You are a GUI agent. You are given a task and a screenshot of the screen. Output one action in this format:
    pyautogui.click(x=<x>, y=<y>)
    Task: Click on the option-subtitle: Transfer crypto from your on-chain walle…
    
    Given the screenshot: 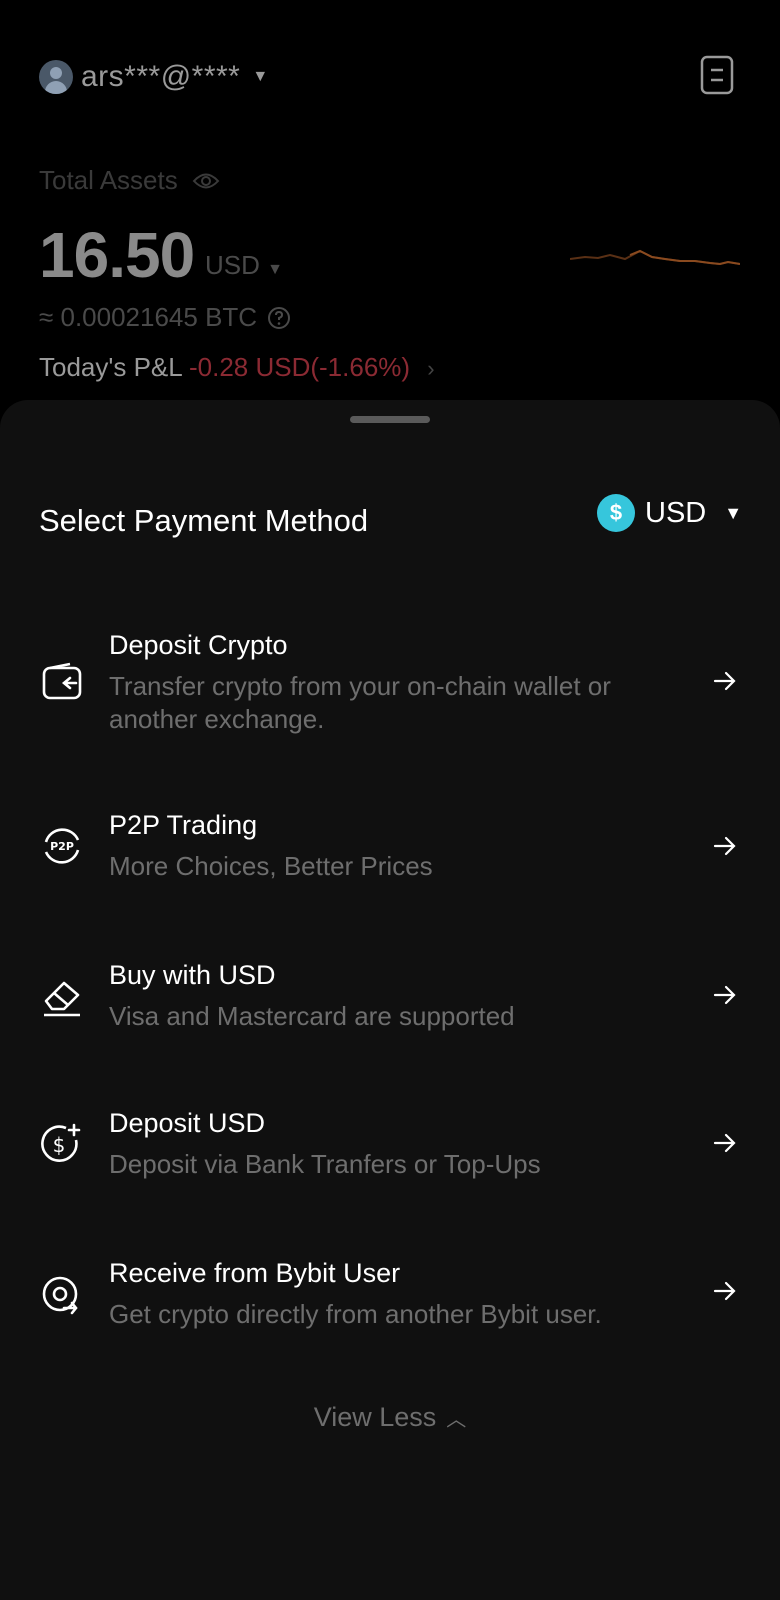 What is the action you would take?
    pyautogui.click(x=360, y=702)
    